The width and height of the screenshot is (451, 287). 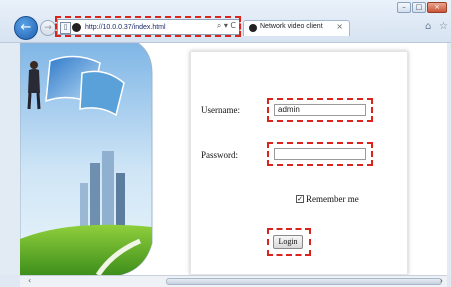 What do you see at coordinates (419, 7) in the screenshot?
I see `maximize-button: □` at bounding box center [419, 7].